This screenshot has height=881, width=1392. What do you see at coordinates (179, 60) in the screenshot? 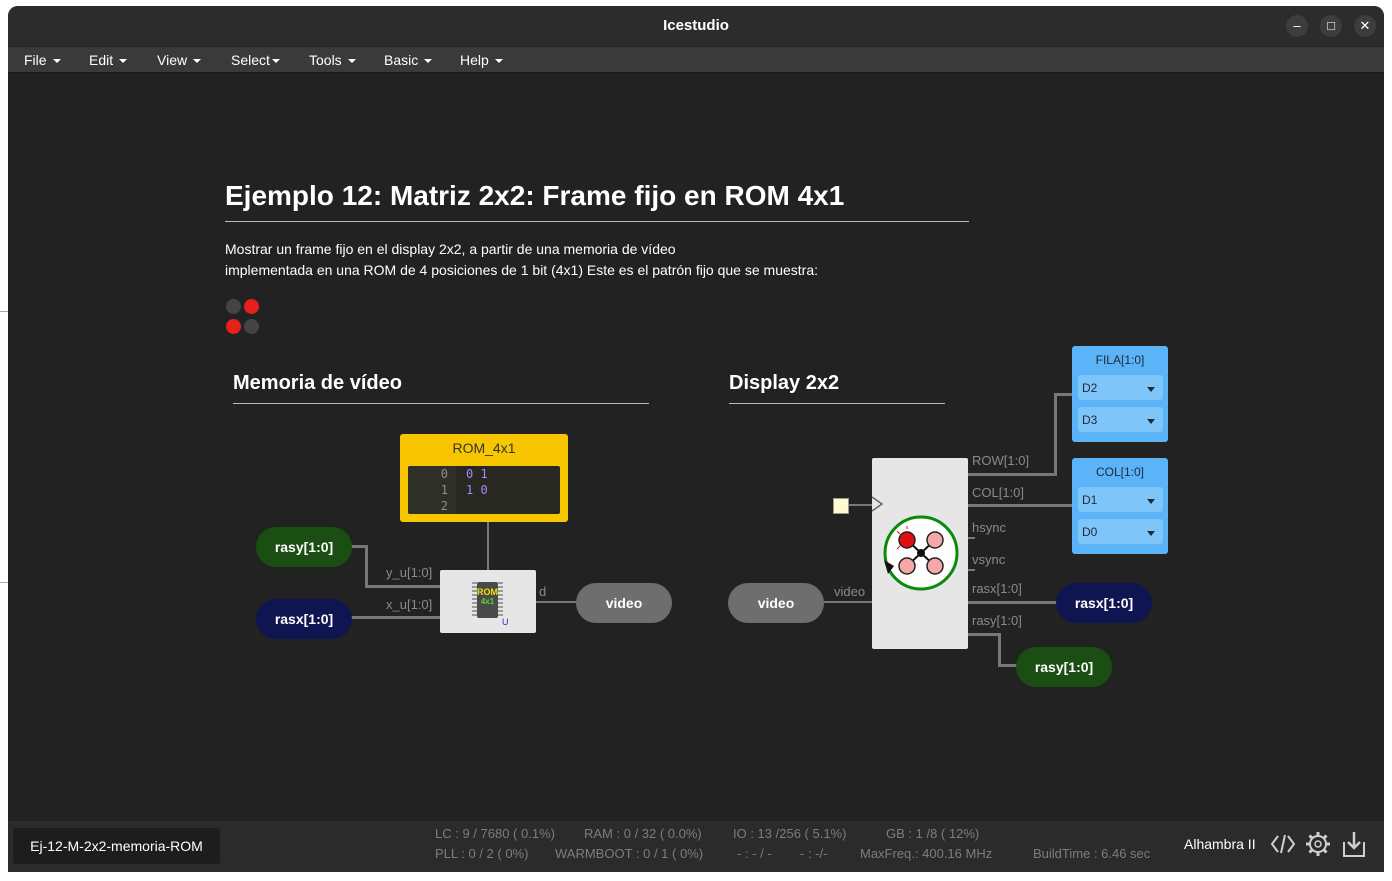
I see `menu-view: View` at bounding box center [179, 60].